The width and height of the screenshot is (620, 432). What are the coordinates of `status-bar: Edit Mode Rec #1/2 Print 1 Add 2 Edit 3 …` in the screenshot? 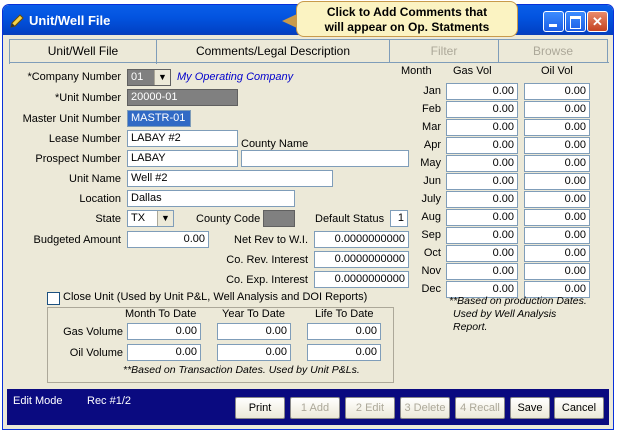 It's located at (308, 407).